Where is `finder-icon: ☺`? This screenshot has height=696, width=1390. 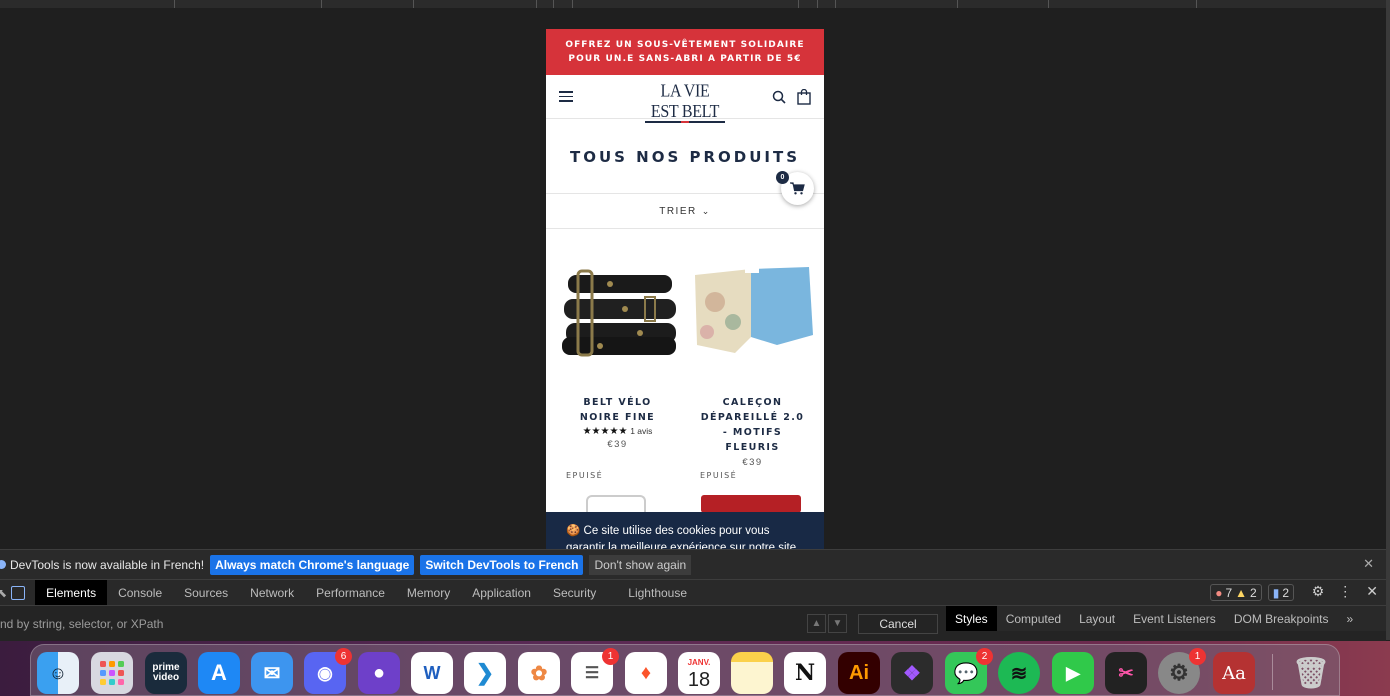 finder-icon: ☺ is located at coordinates (58, 673).